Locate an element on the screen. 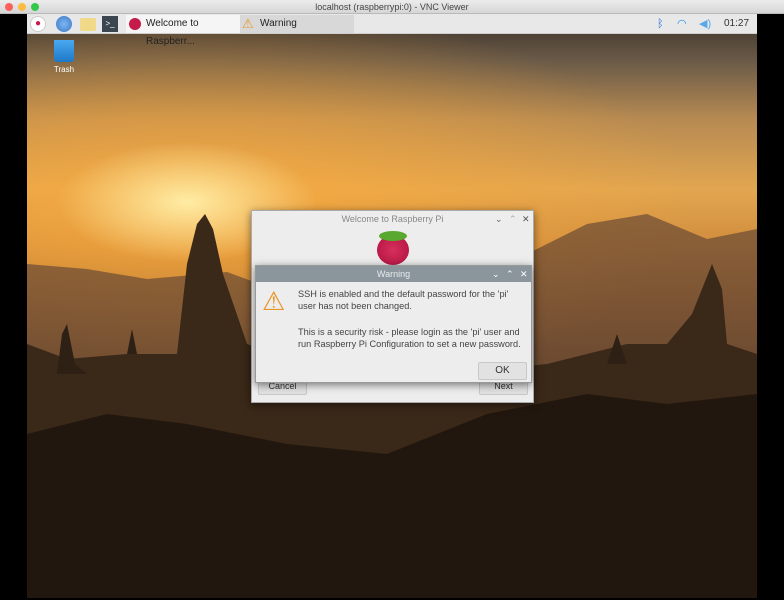 This screenshot has width=784, height=600. trash-icon is located at coordinates (64, 51).